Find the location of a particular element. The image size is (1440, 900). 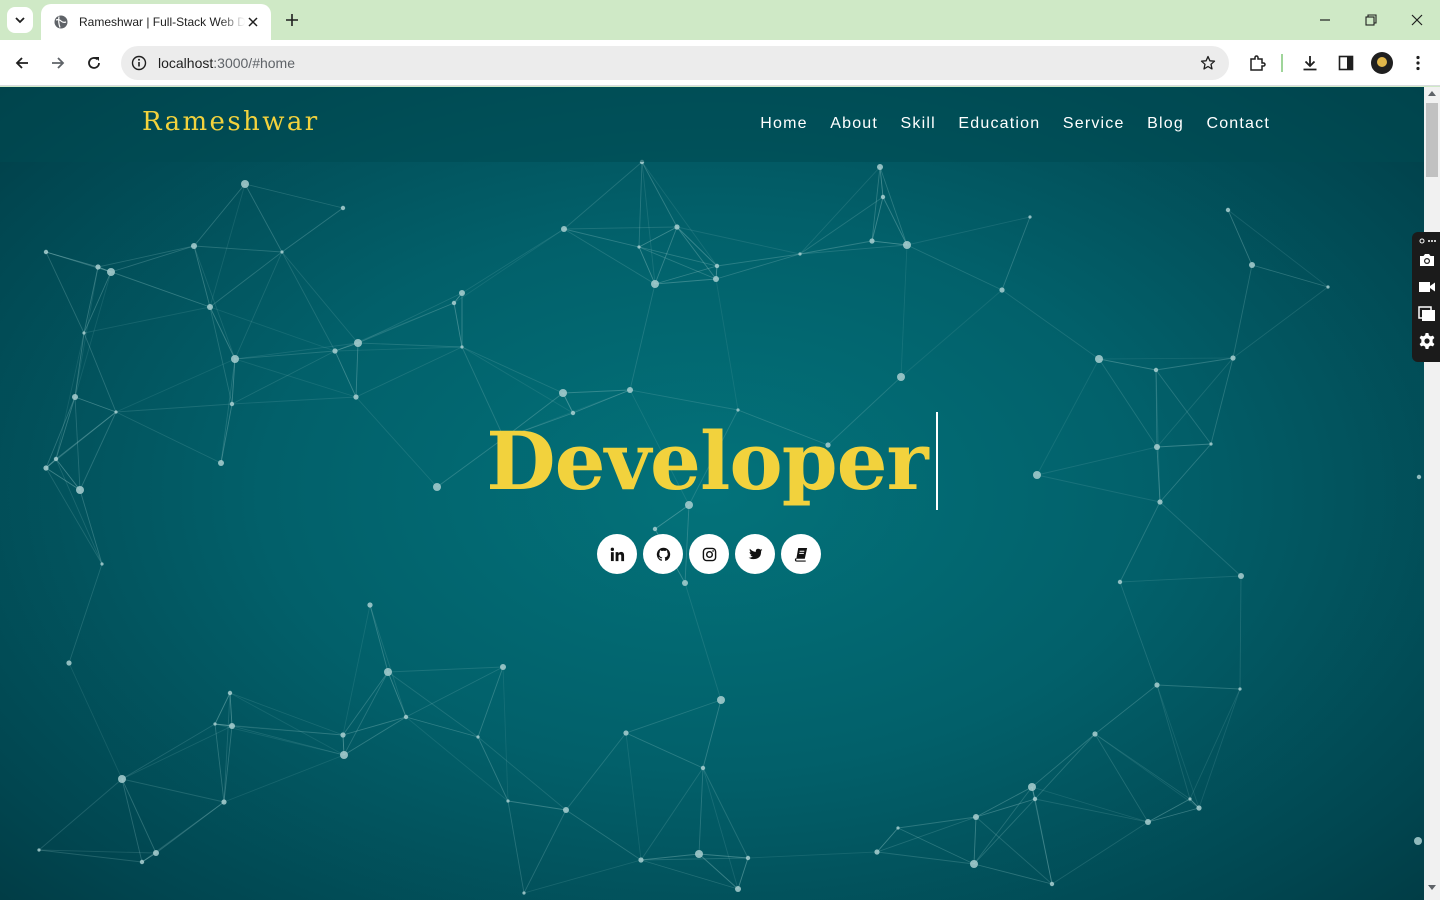

github-button is located at coordinates (663, 554).